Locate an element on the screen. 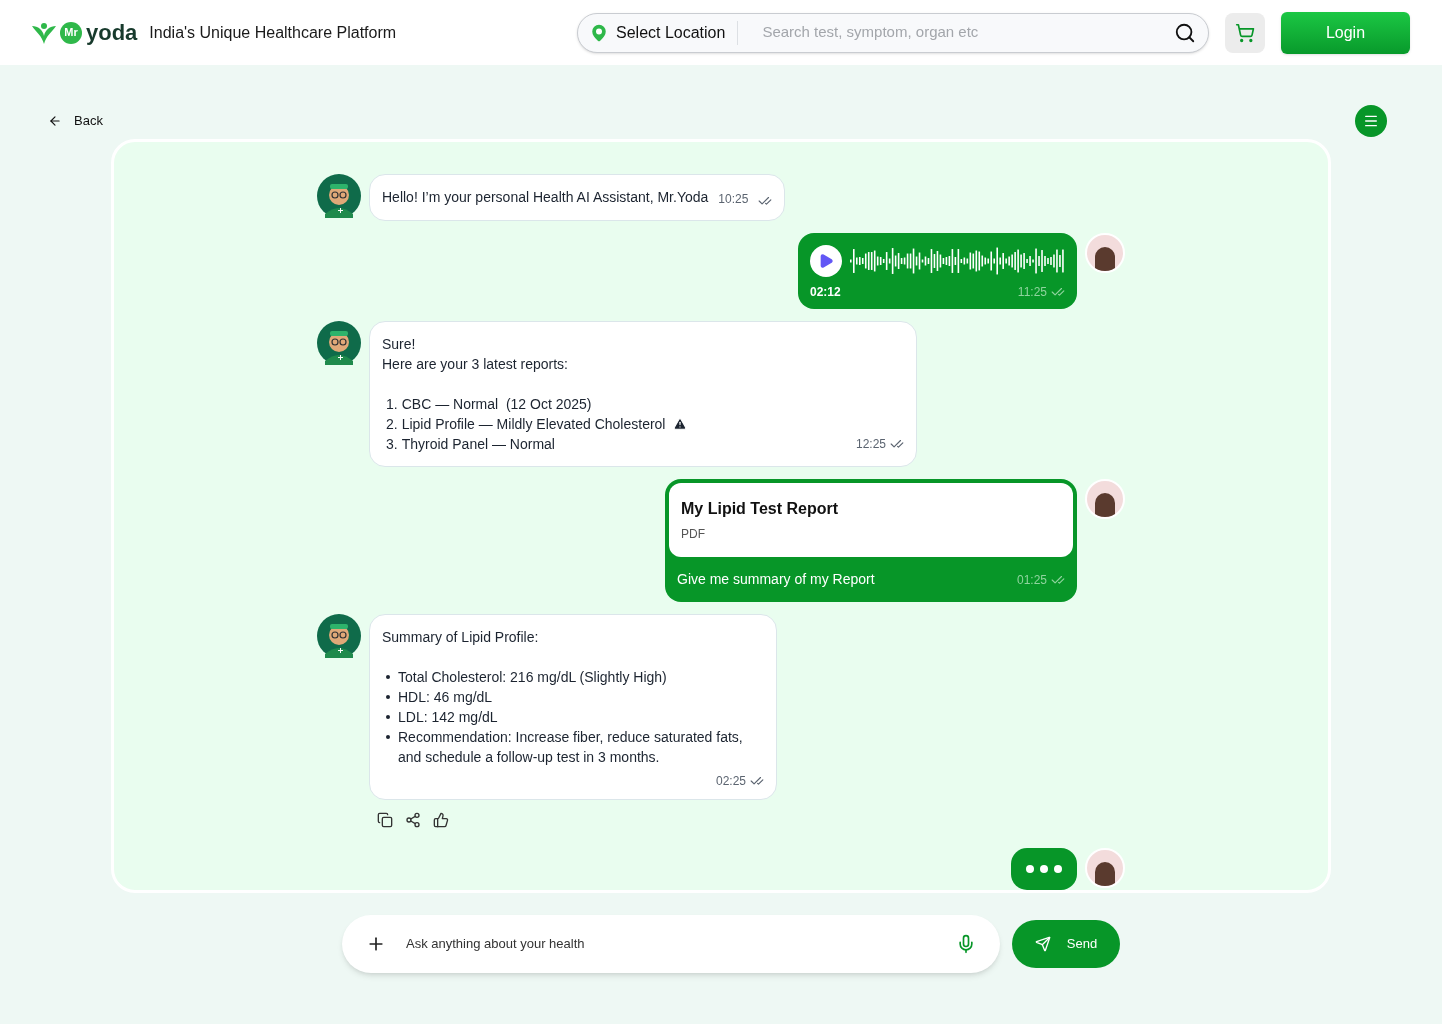  message-text: Give me summary of my Report is located at coordinates (776, 579).